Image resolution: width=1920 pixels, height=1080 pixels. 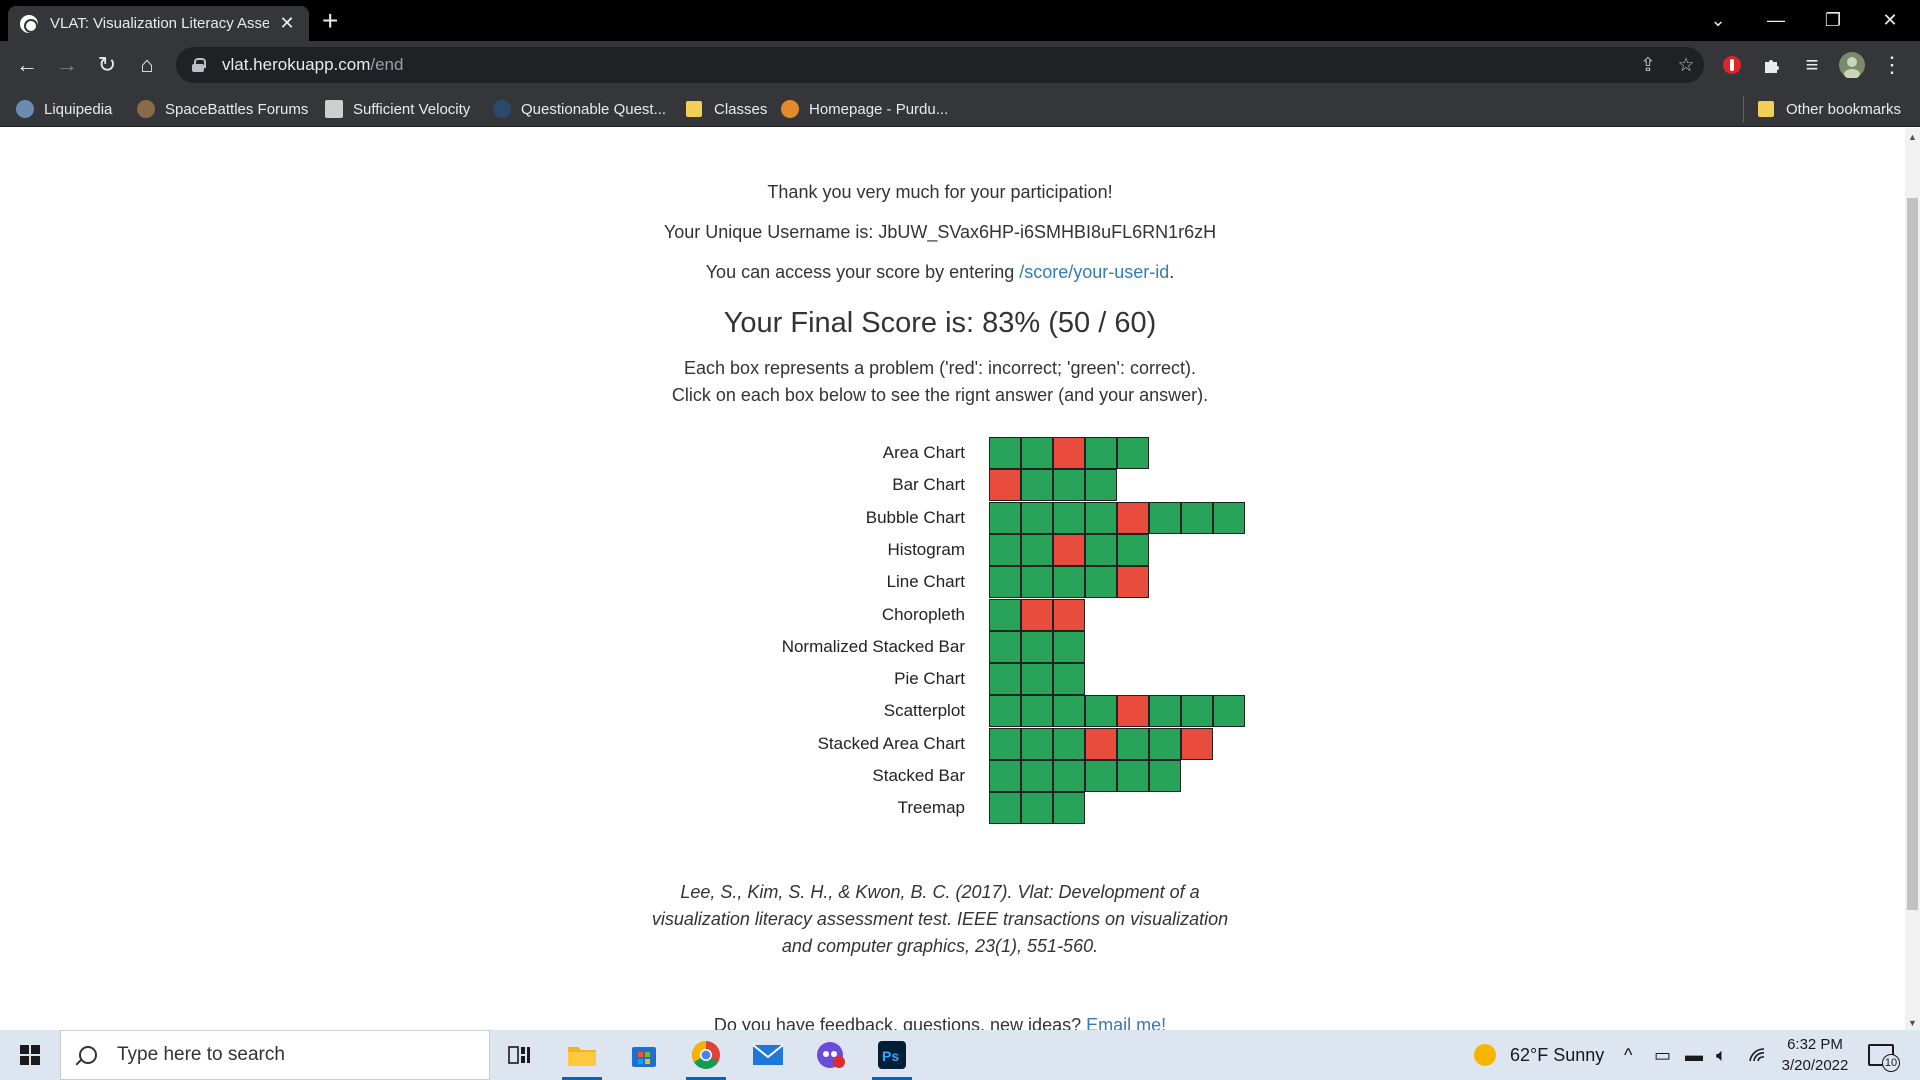 I want to click on volume-icon: 🔈︎, so click(x=1721, y=1055).